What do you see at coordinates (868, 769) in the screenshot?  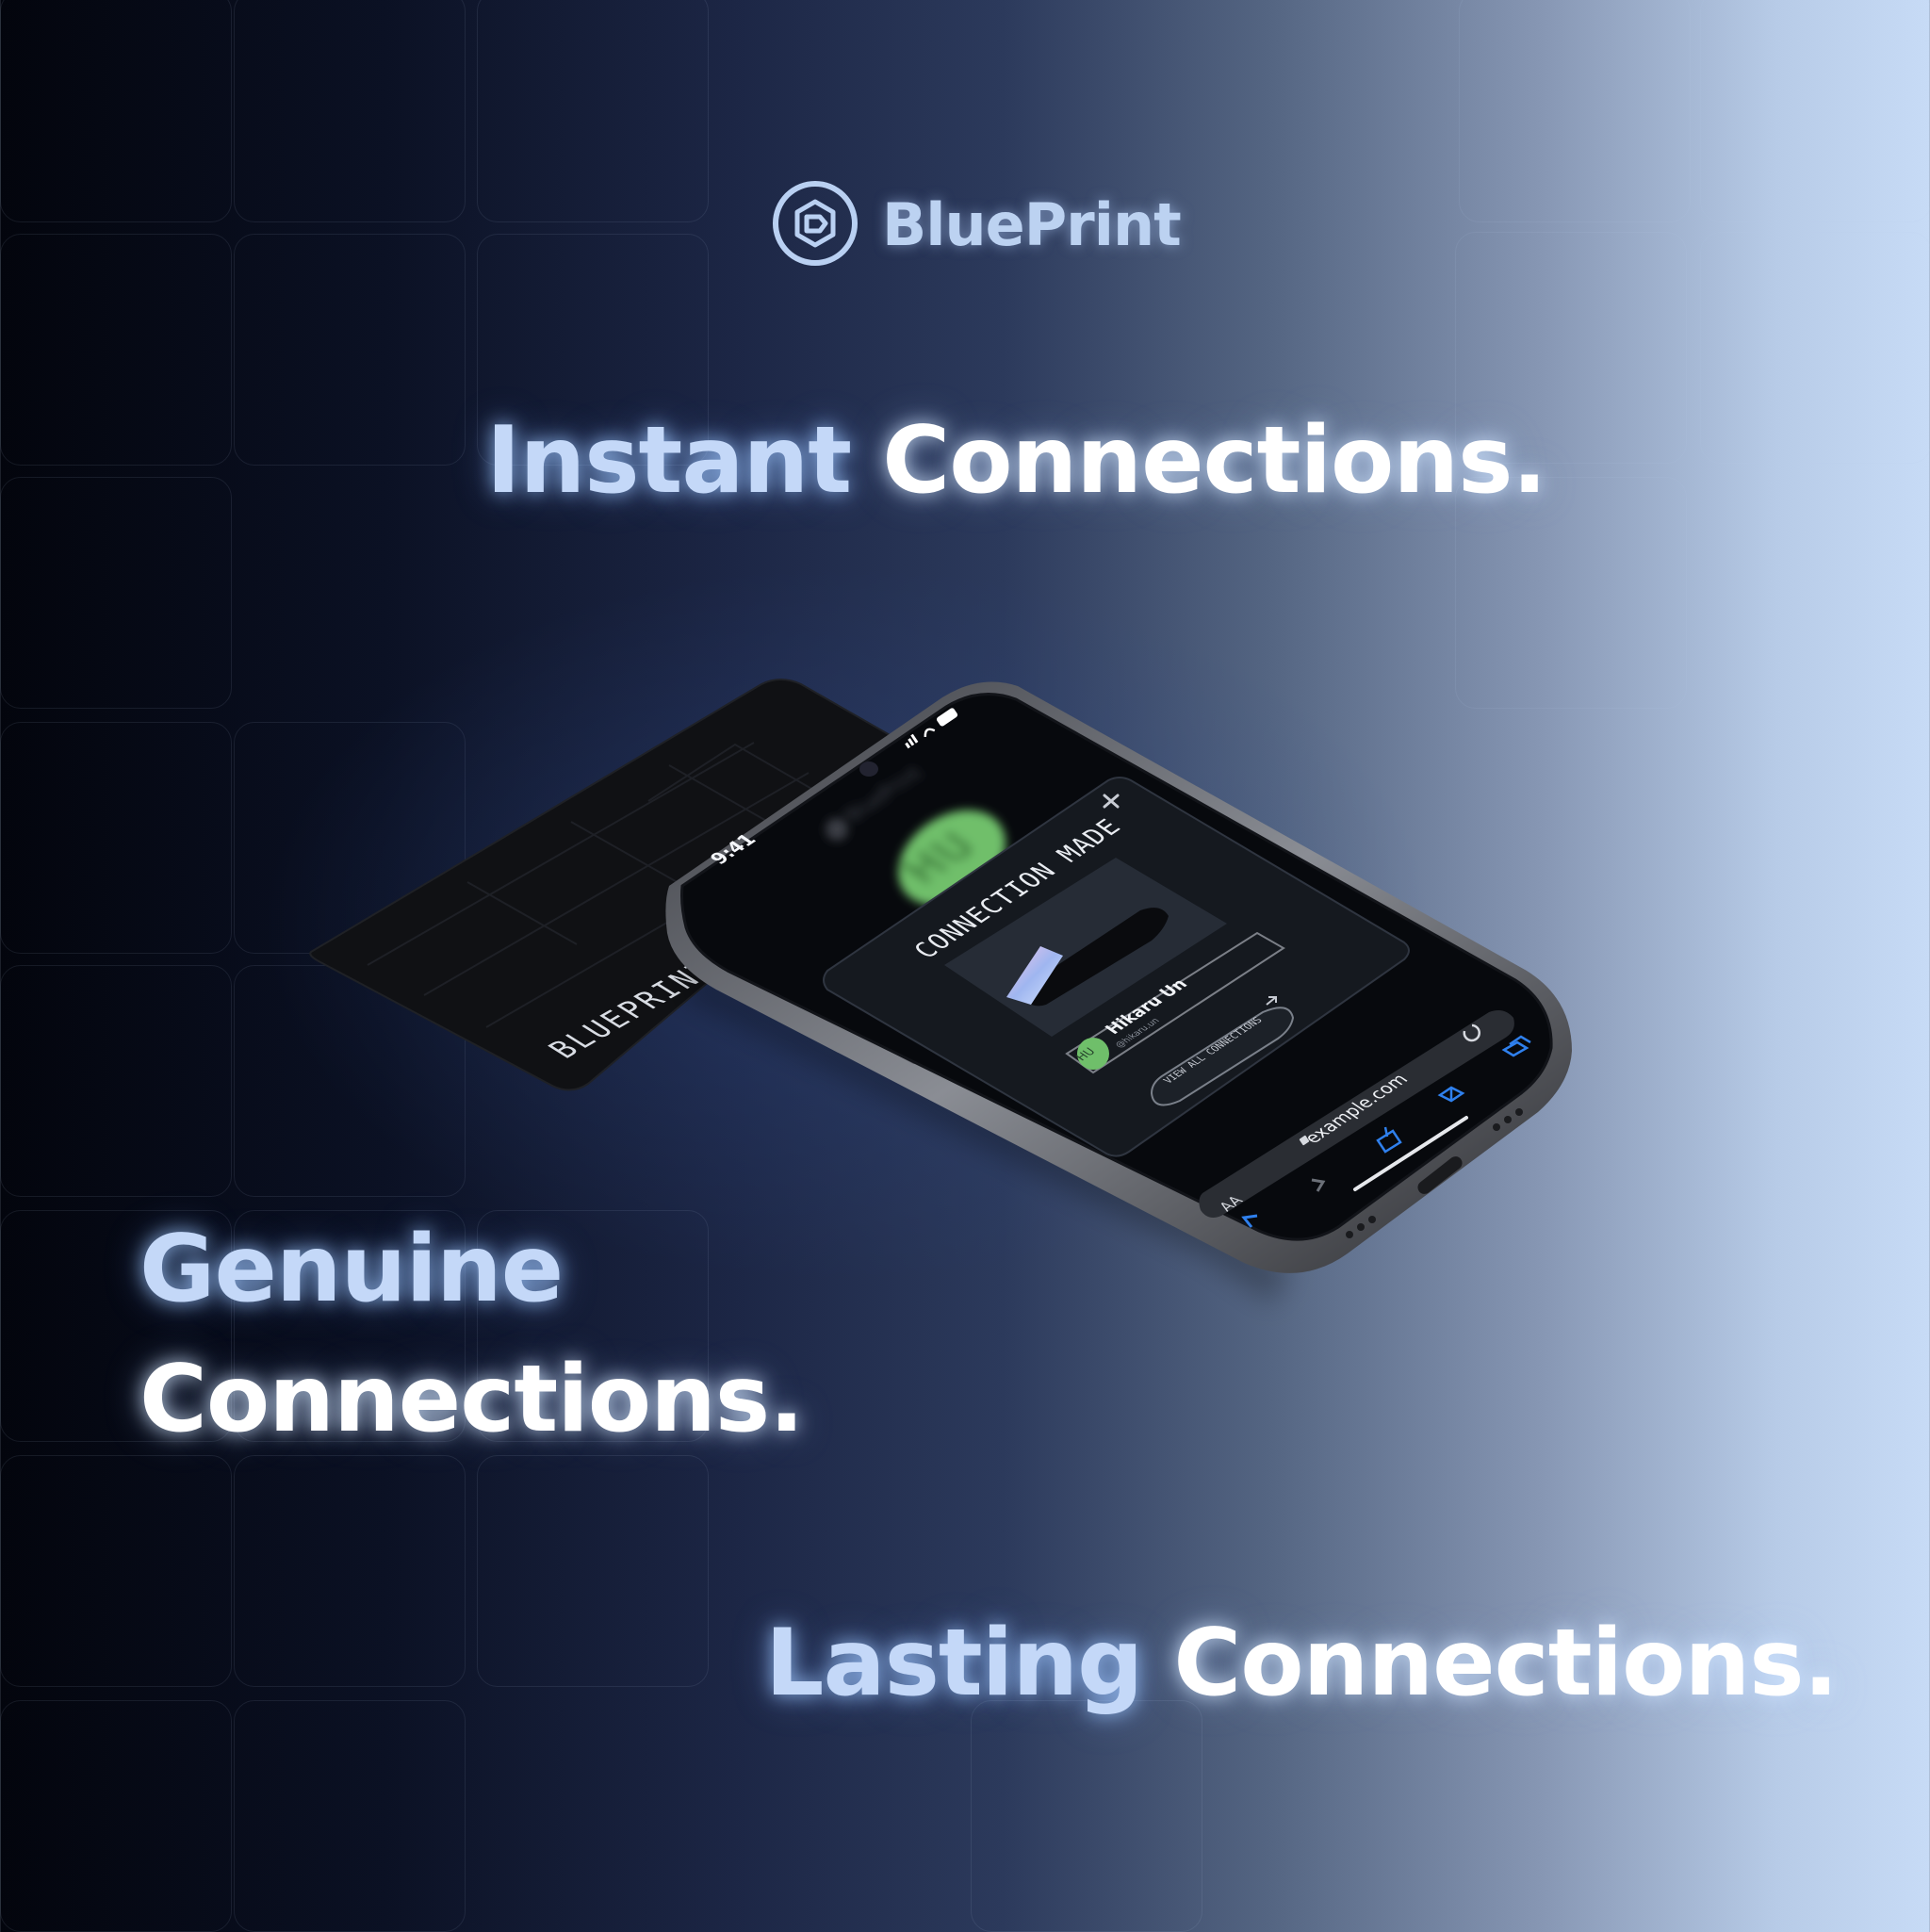 I see `camera-icon` at bounding box center [868, 769].